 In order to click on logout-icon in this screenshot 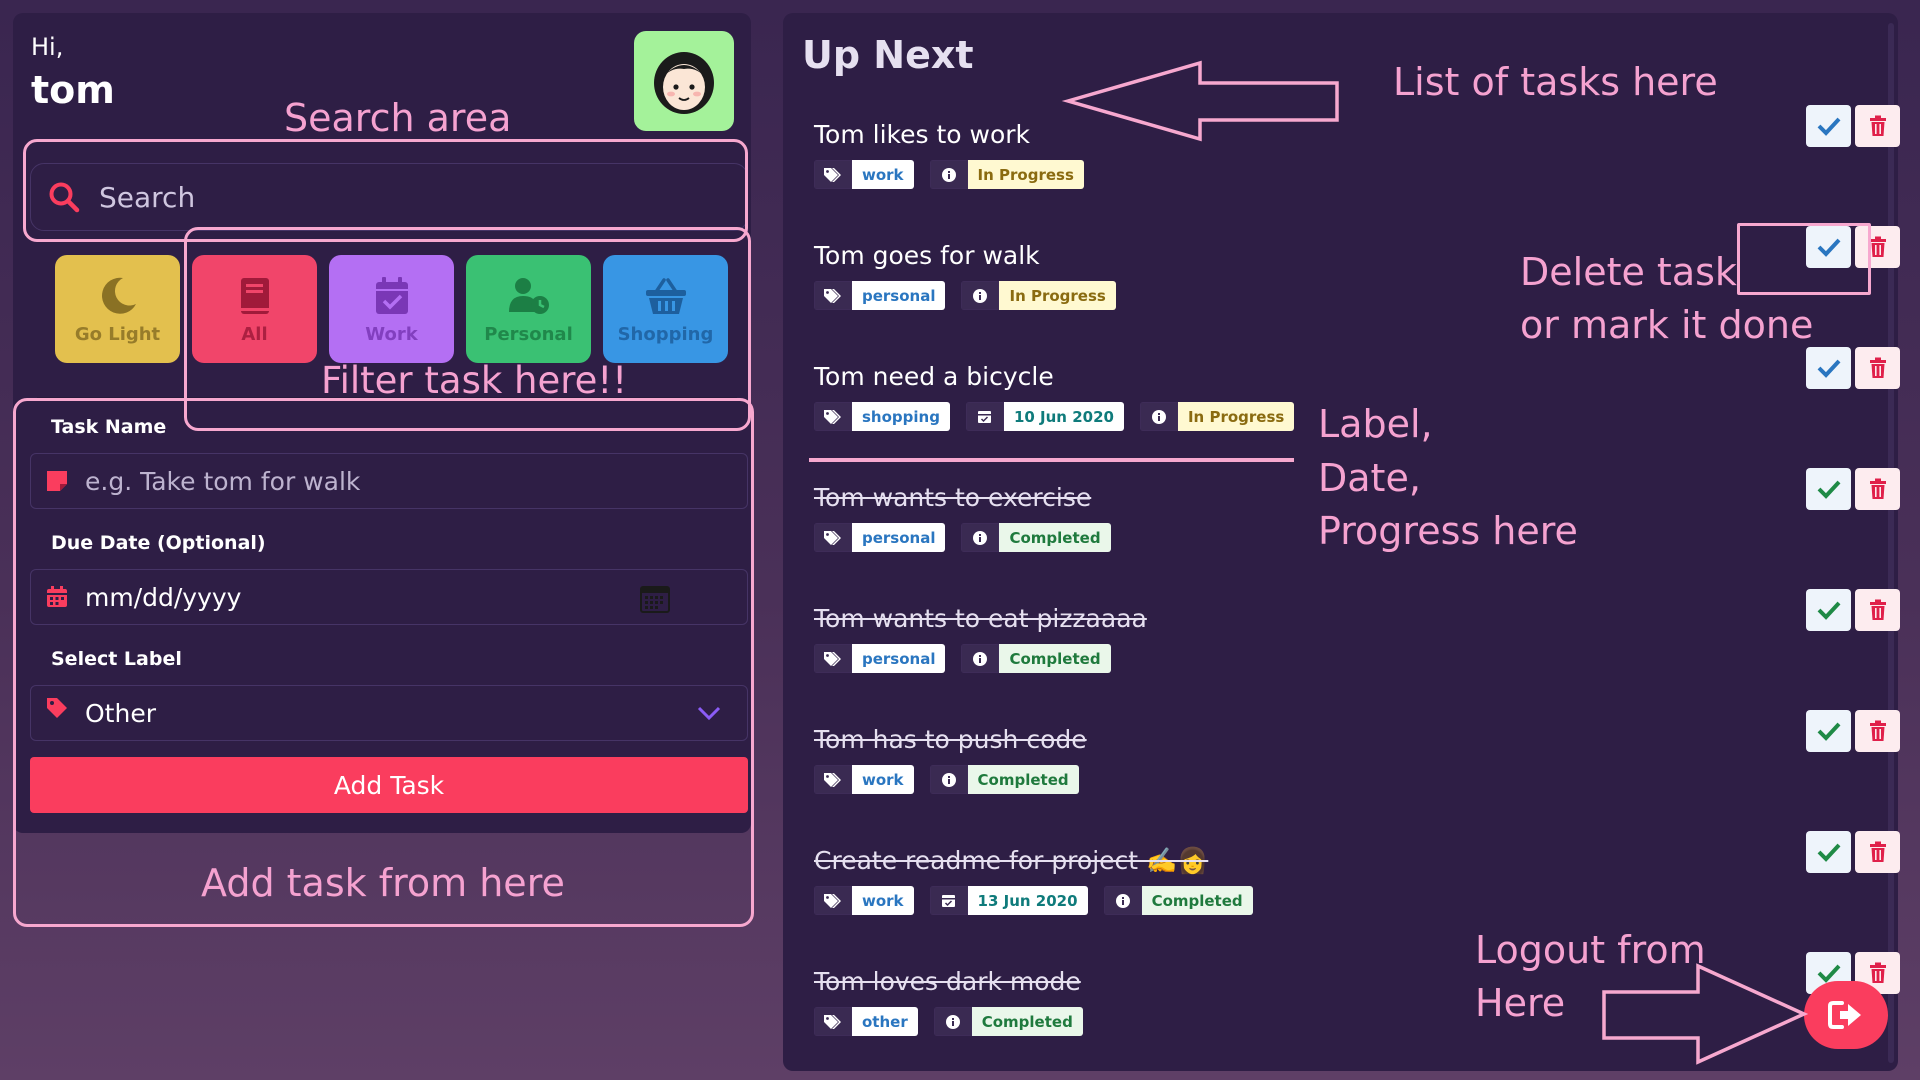, I will do `click(1844, 1015)`.